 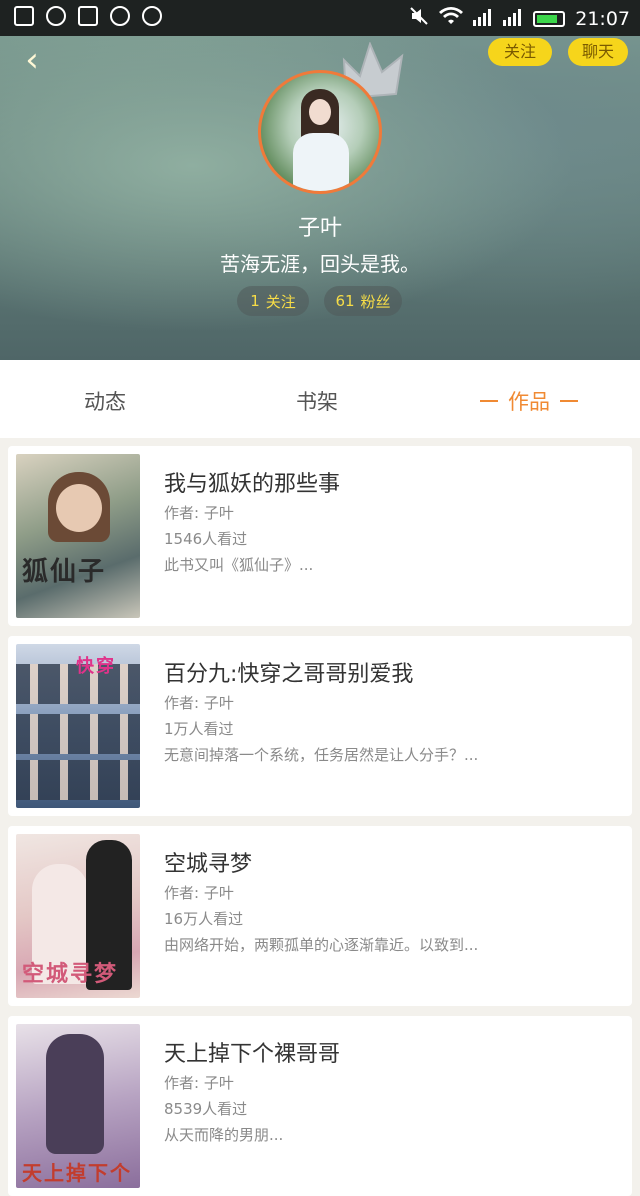 I want to click on fans-count-chip: 61 粉丝, so click(x=363, y=301).